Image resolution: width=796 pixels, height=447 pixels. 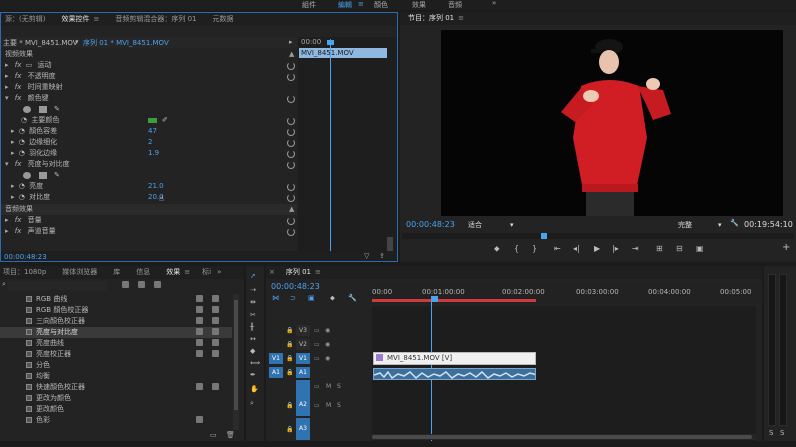 What do you see at coordinates (149, 65) in the screenshot?
I see `fx-motion: ▸ fx ▭ 运动` at bounding box center [149, 65].